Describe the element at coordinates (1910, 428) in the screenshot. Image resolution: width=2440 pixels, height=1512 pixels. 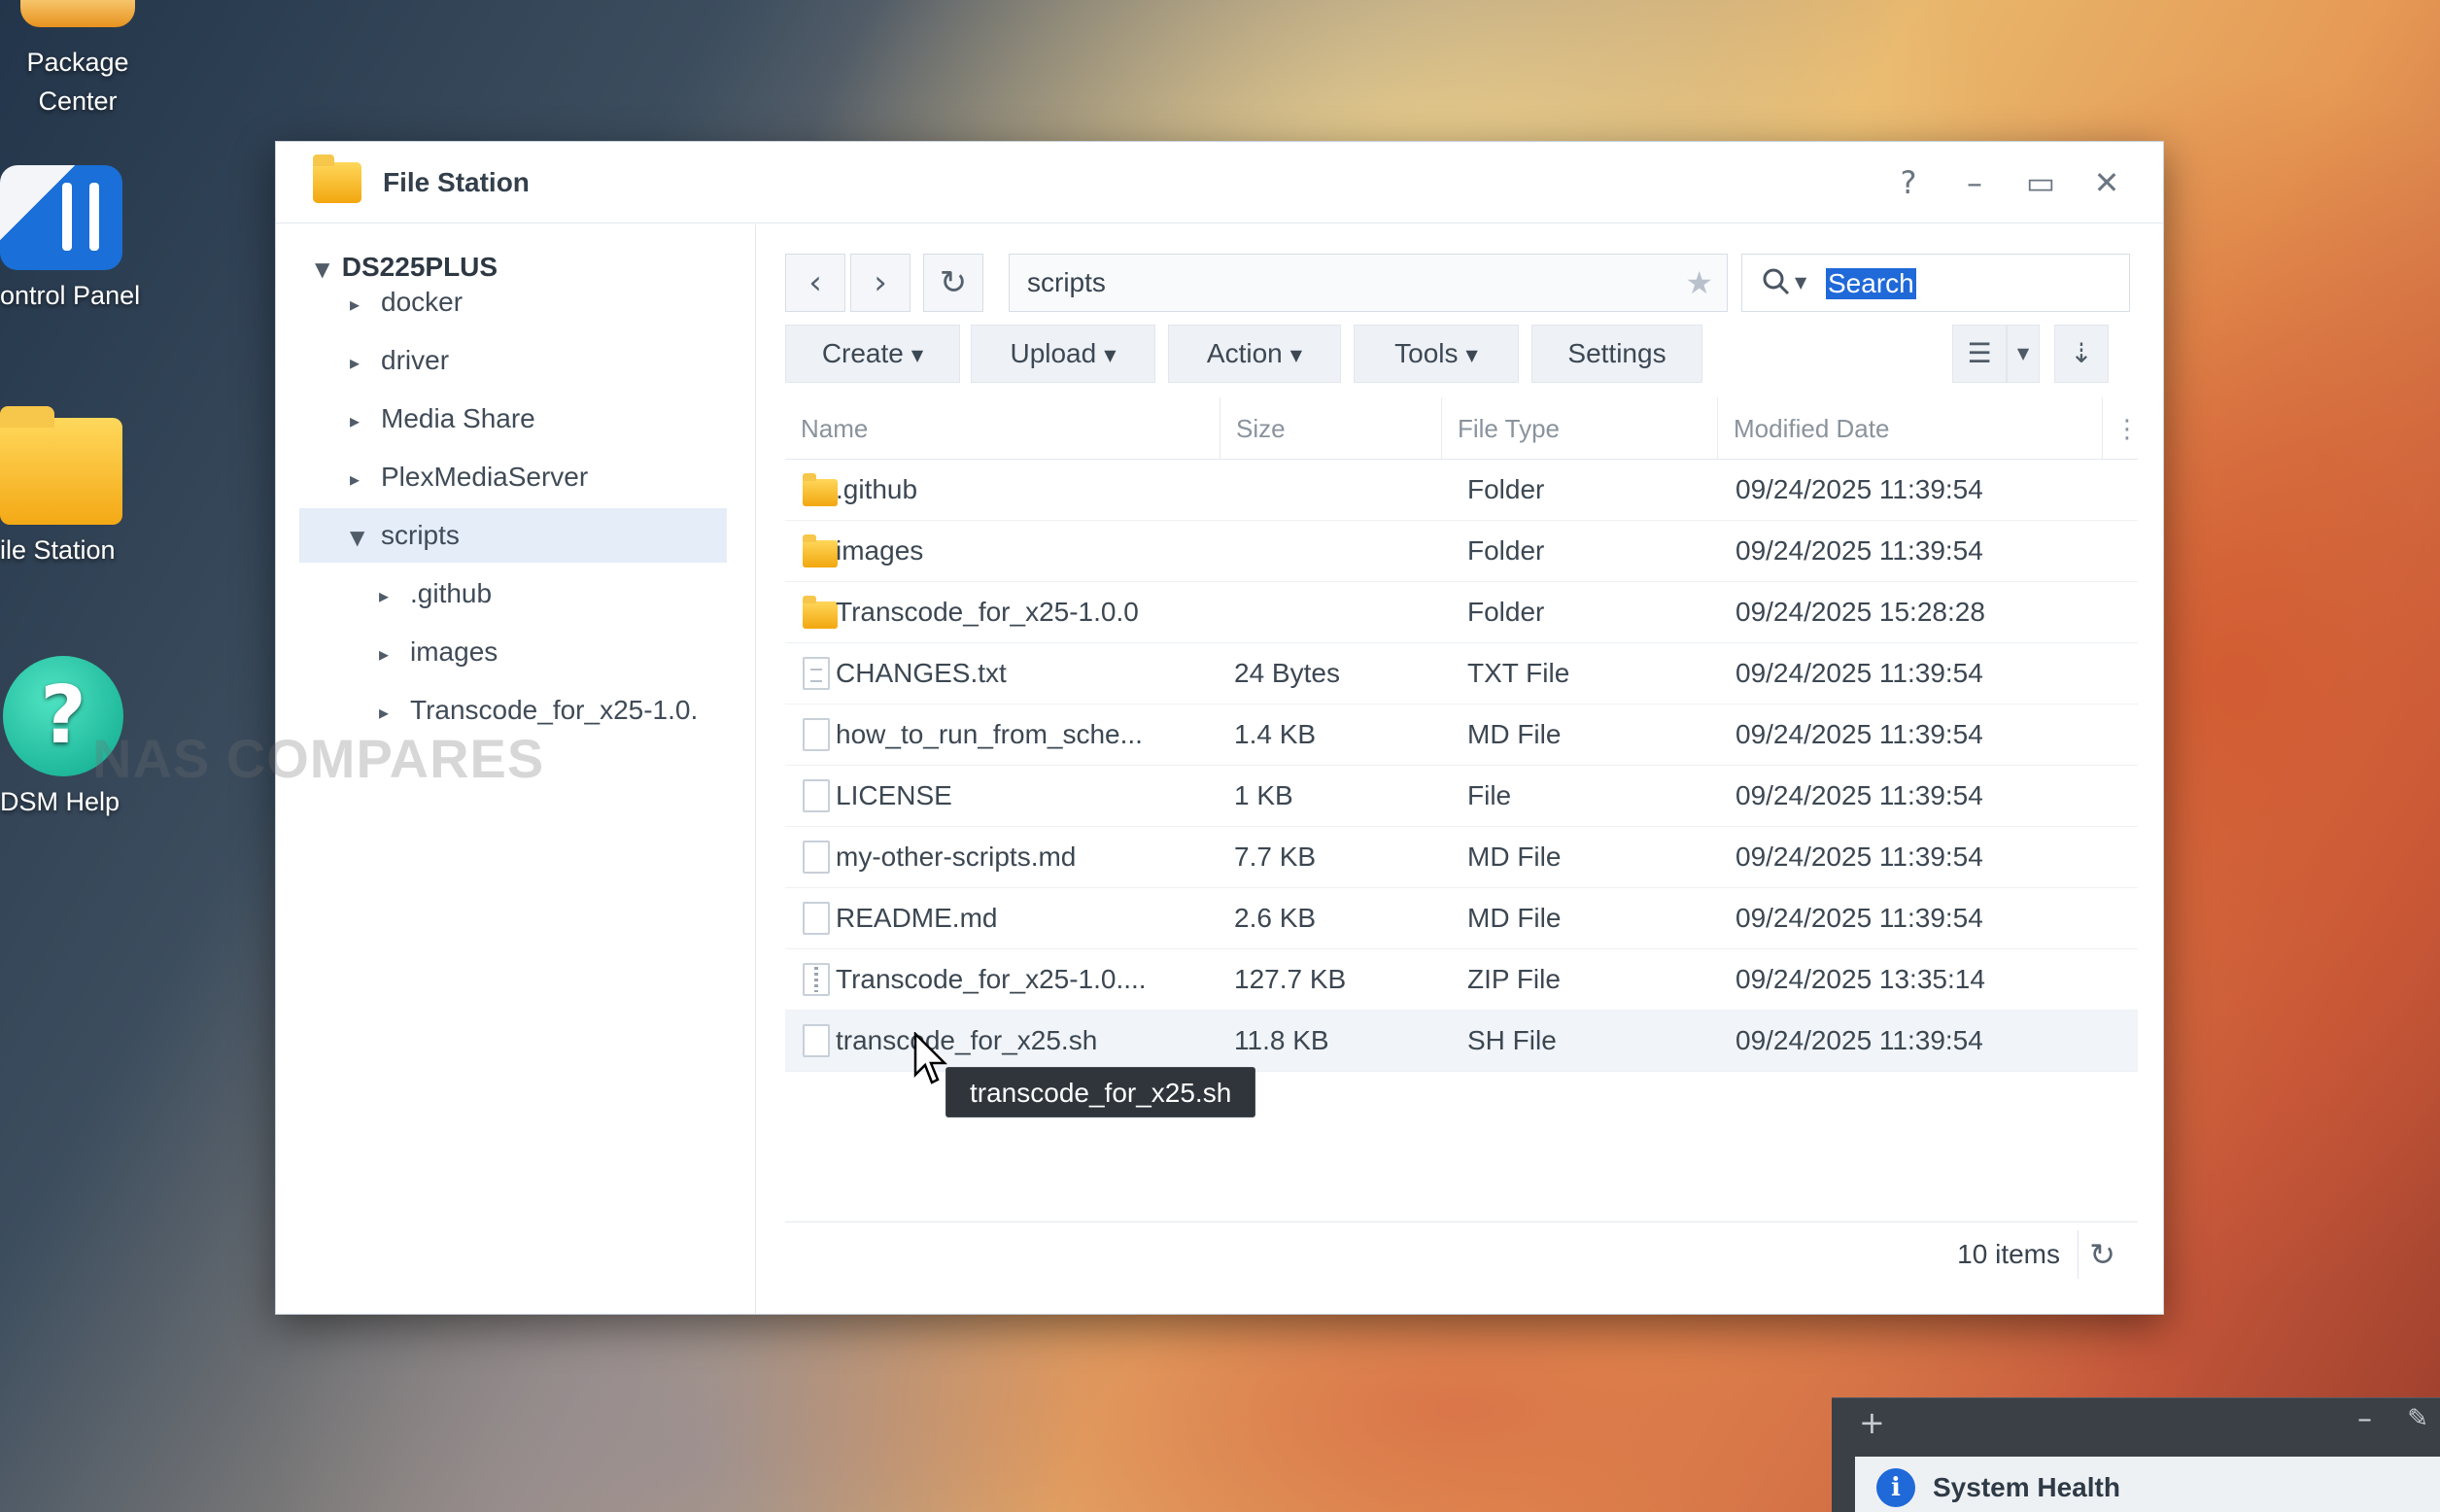
I see `column-modified-date: Modified Date` at that location.